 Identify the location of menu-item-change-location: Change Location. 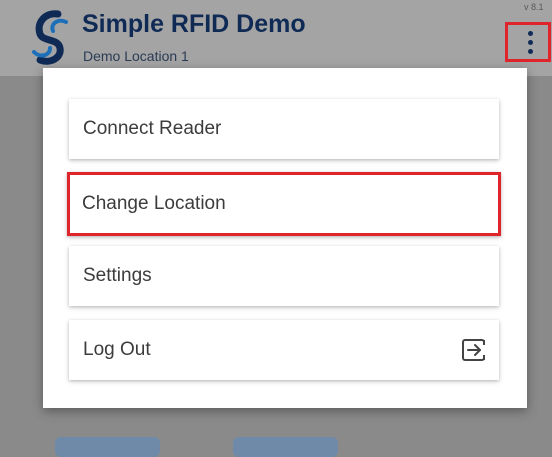
(284, 204).